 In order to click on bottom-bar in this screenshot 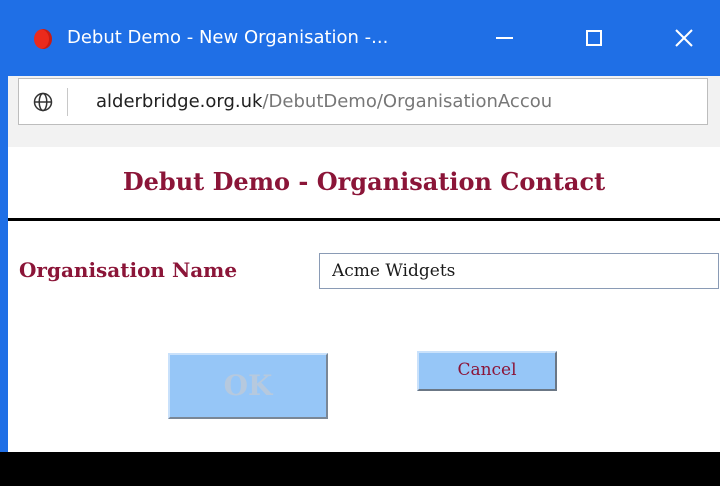, I will do `click(360, 469)`.